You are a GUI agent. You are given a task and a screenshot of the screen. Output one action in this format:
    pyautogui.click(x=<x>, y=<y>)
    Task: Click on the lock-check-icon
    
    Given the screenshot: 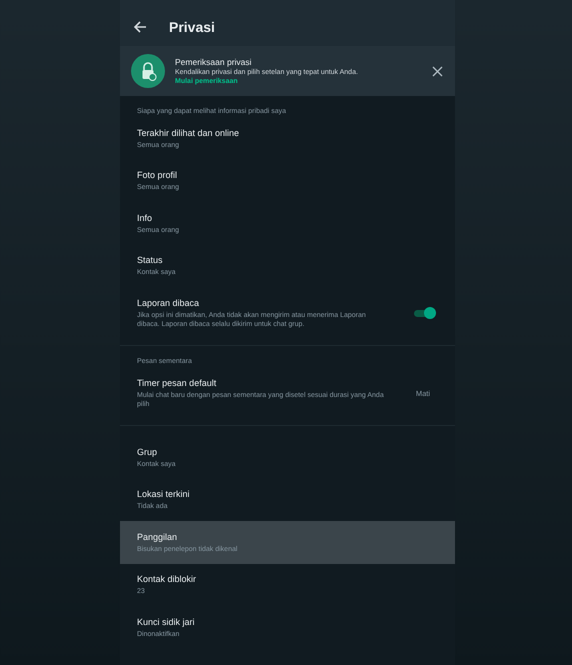 What is the action you would take?
    pyautogui.click(x=148, y=71)
    